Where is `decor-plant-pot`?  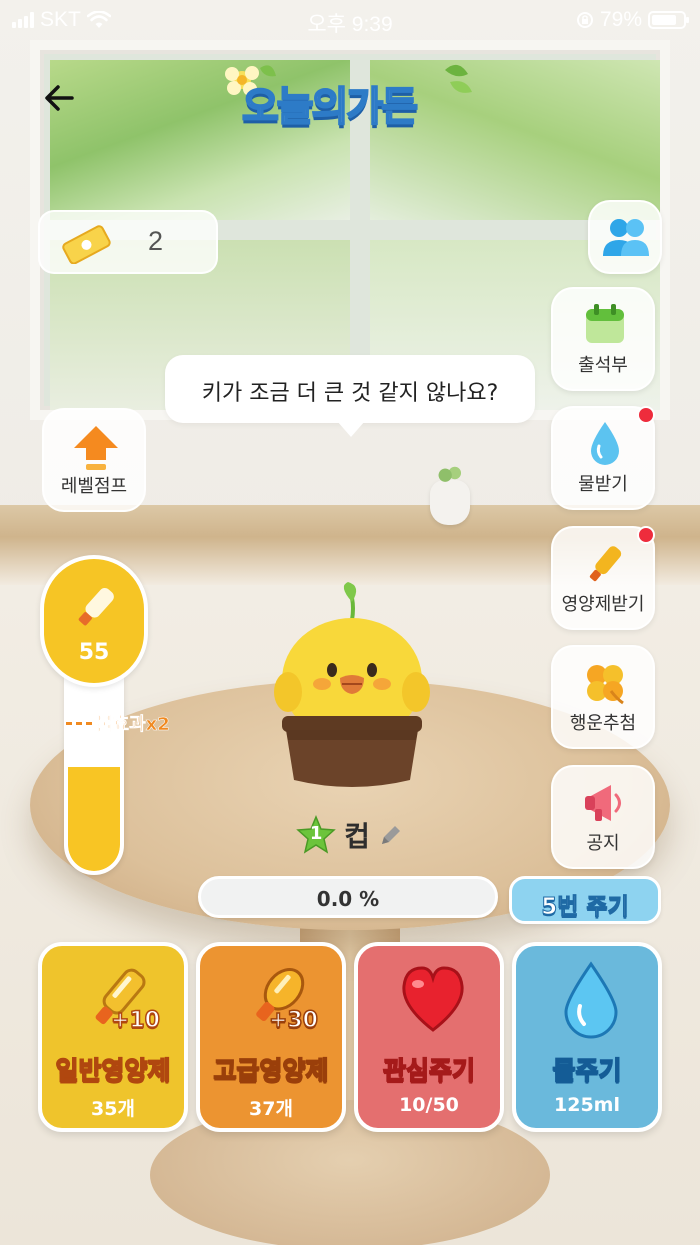 decor-plant-pot is located at coordinates (450, 493).